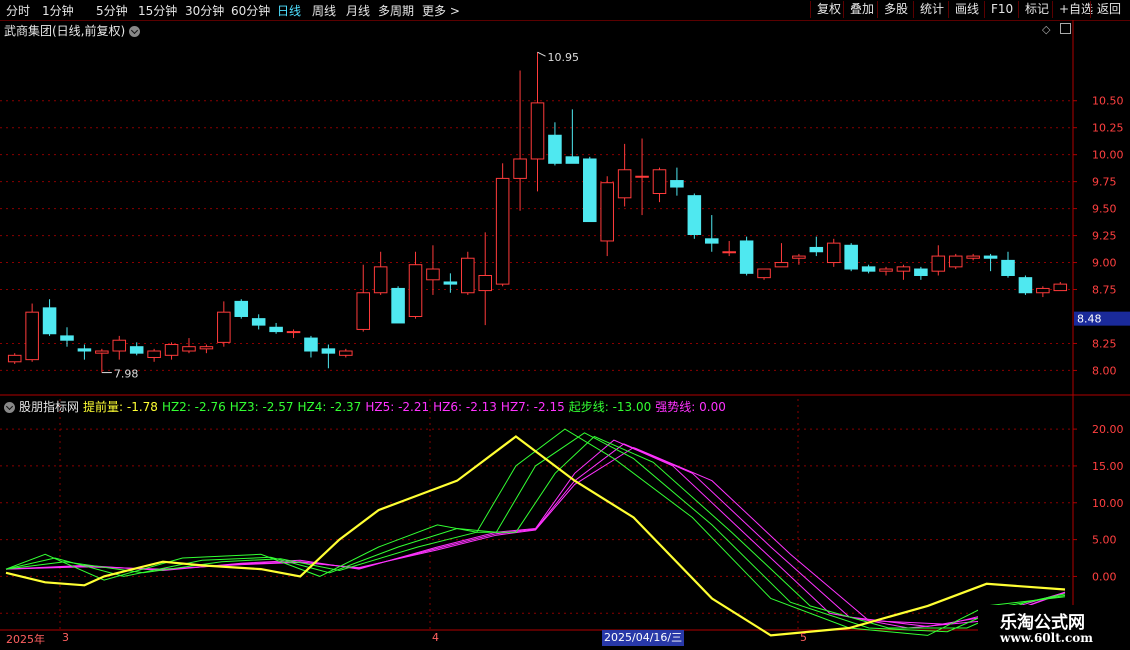 This screenshot has height=650, width=1130. Describe the element at coordinates (193, 407) in the screenshot. I see `indicator-legend-item: HZ2: -2.76` at that location.